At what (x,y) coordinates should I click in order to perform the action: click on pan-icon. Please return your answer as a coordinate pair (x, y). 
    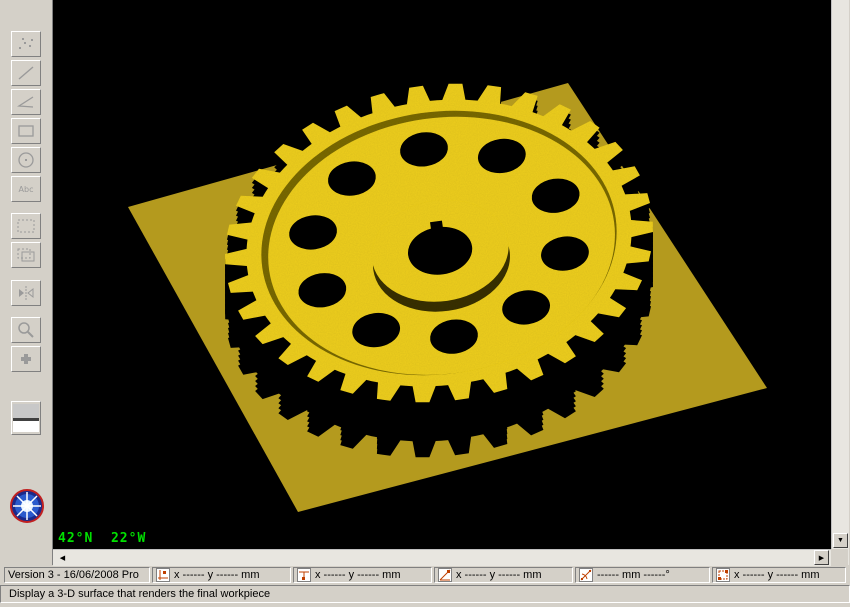
    Looking at the image, I should click on (26, 359).